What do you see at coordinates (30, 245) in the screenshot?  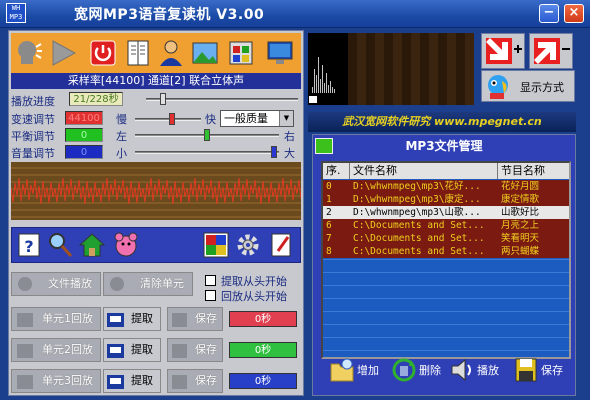 I see `help-icon: ?` at bounding box center [30, 245].